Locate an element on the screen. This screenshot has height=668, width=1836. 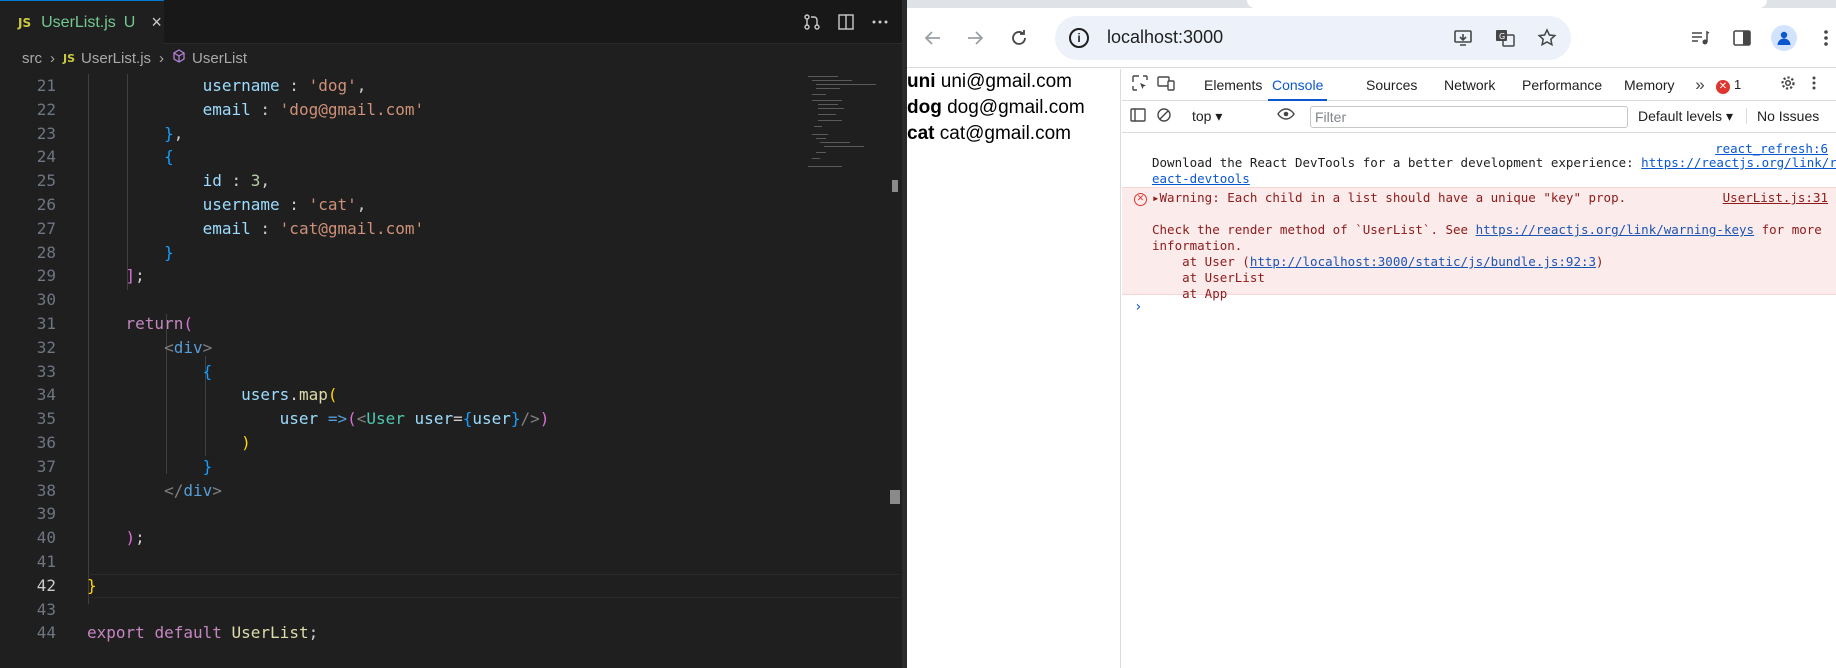
code-line: 24 { is located at coordinates (400, 157).